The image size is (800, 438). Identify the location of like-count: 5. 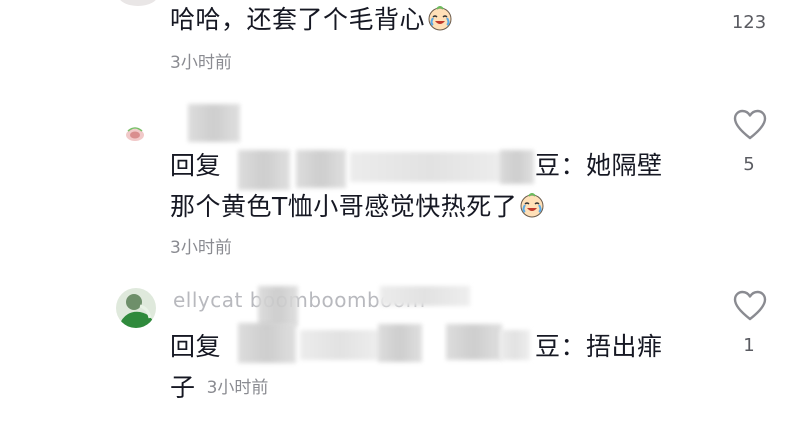
(749, 164).